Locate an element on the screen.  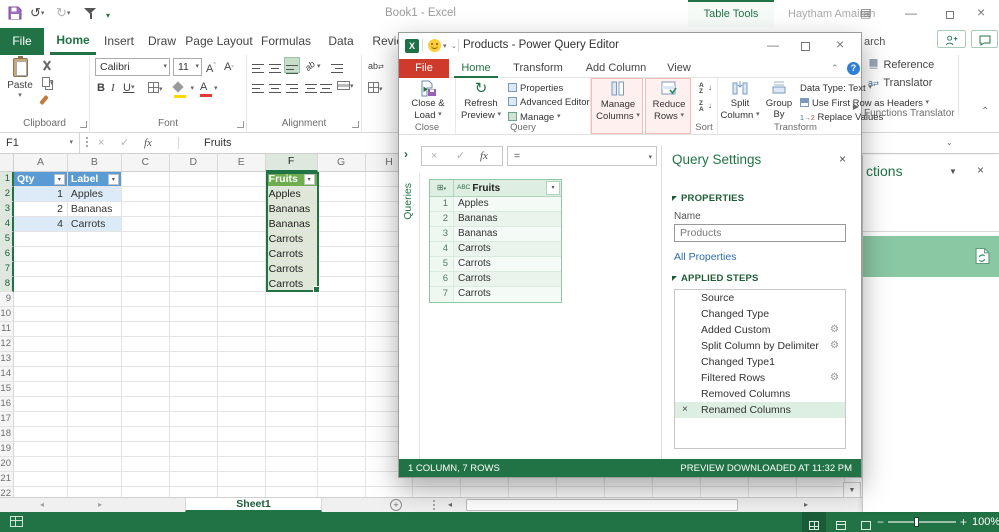
sort-descending-icon: Z A ↓ is located at coordinates (705, 106).